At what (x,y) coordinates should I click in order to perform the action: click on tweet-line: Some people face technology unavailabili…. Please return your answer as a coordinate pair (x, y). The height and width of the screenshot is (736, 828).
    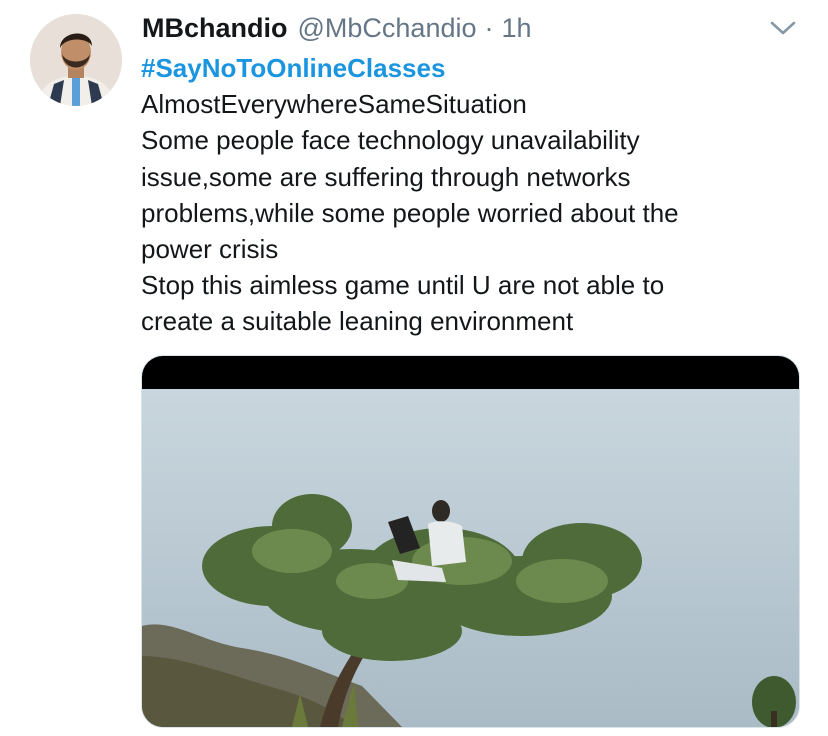
    Looking at the image, I should click on (390, 140).